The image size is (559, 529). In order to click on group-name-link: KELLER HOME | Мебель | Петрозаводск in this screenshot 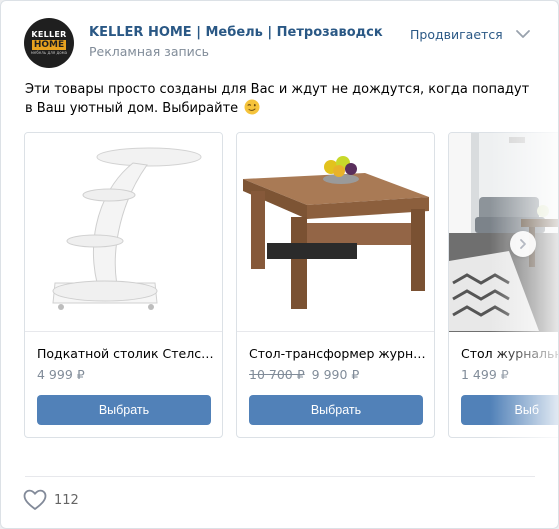, I will do `click(236, 32)`.